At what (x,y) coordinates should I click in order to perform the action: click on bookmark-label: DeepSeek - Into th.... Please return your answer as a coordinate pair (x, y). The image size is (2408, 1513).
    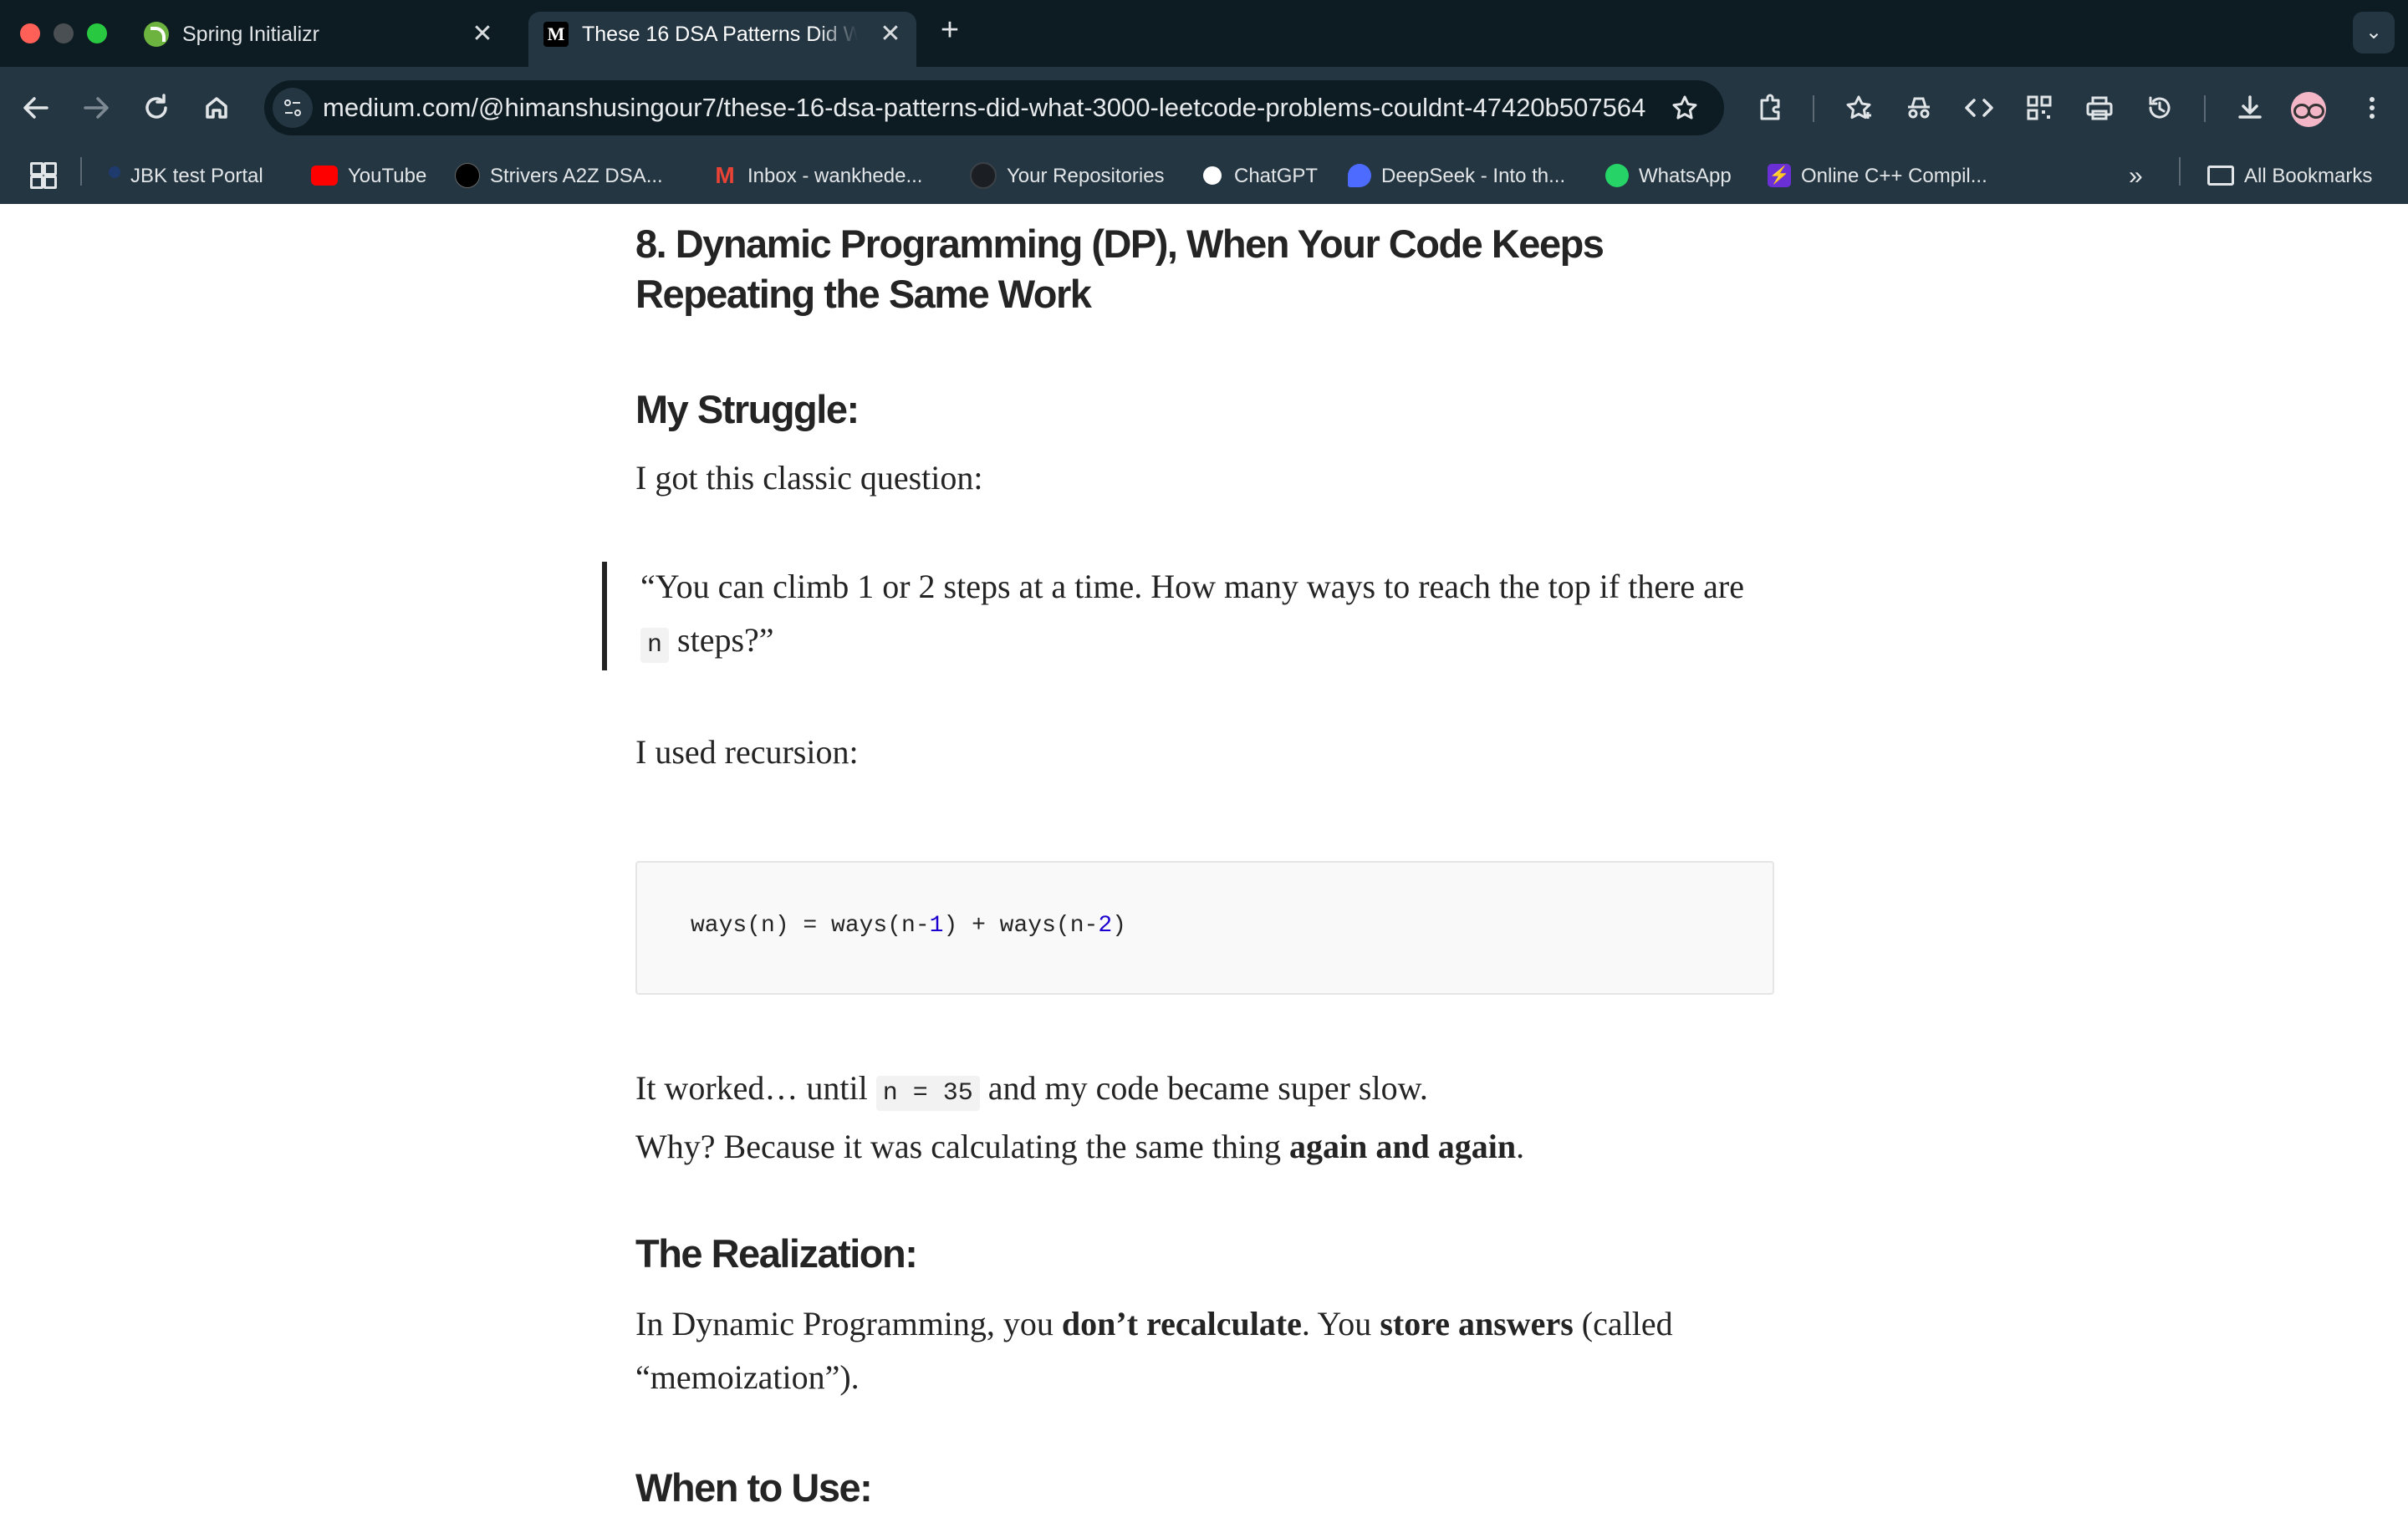
    Looking at the image, I should click on (1474, 176).